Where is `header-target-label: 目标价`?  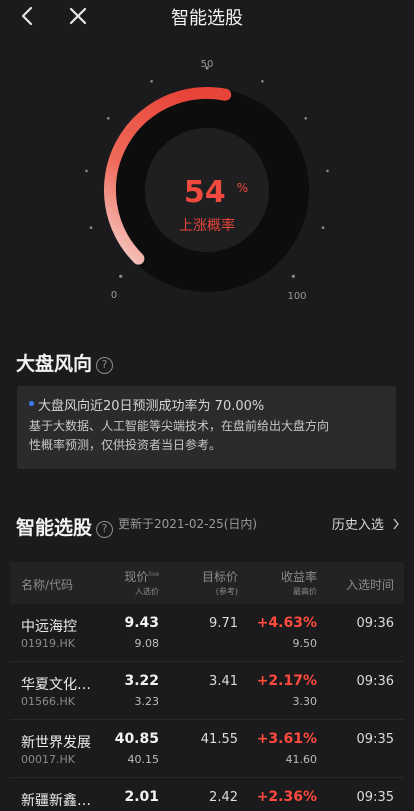
header-target-label: 目标价 is located at coordinates (219, 577).